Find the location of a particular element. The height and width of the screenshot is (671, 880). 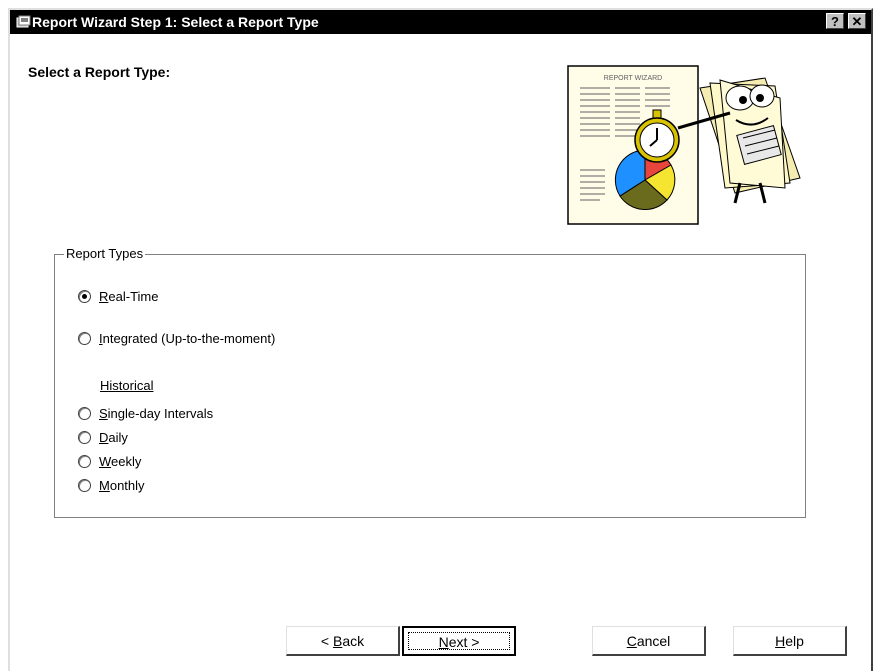

focus-rectangle is located at coordinates (459, 641).